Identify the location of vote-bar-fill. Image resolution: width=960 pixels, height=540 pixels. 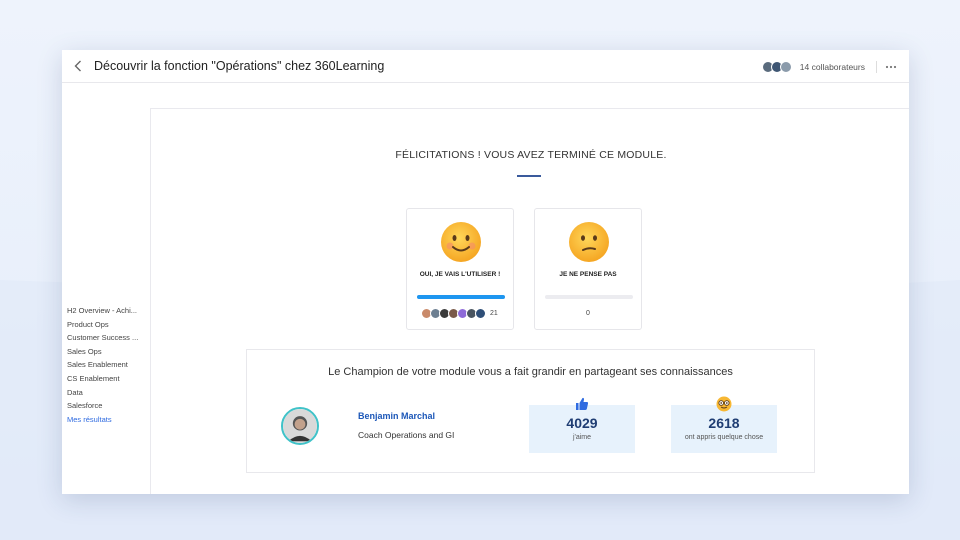
(461, 297).